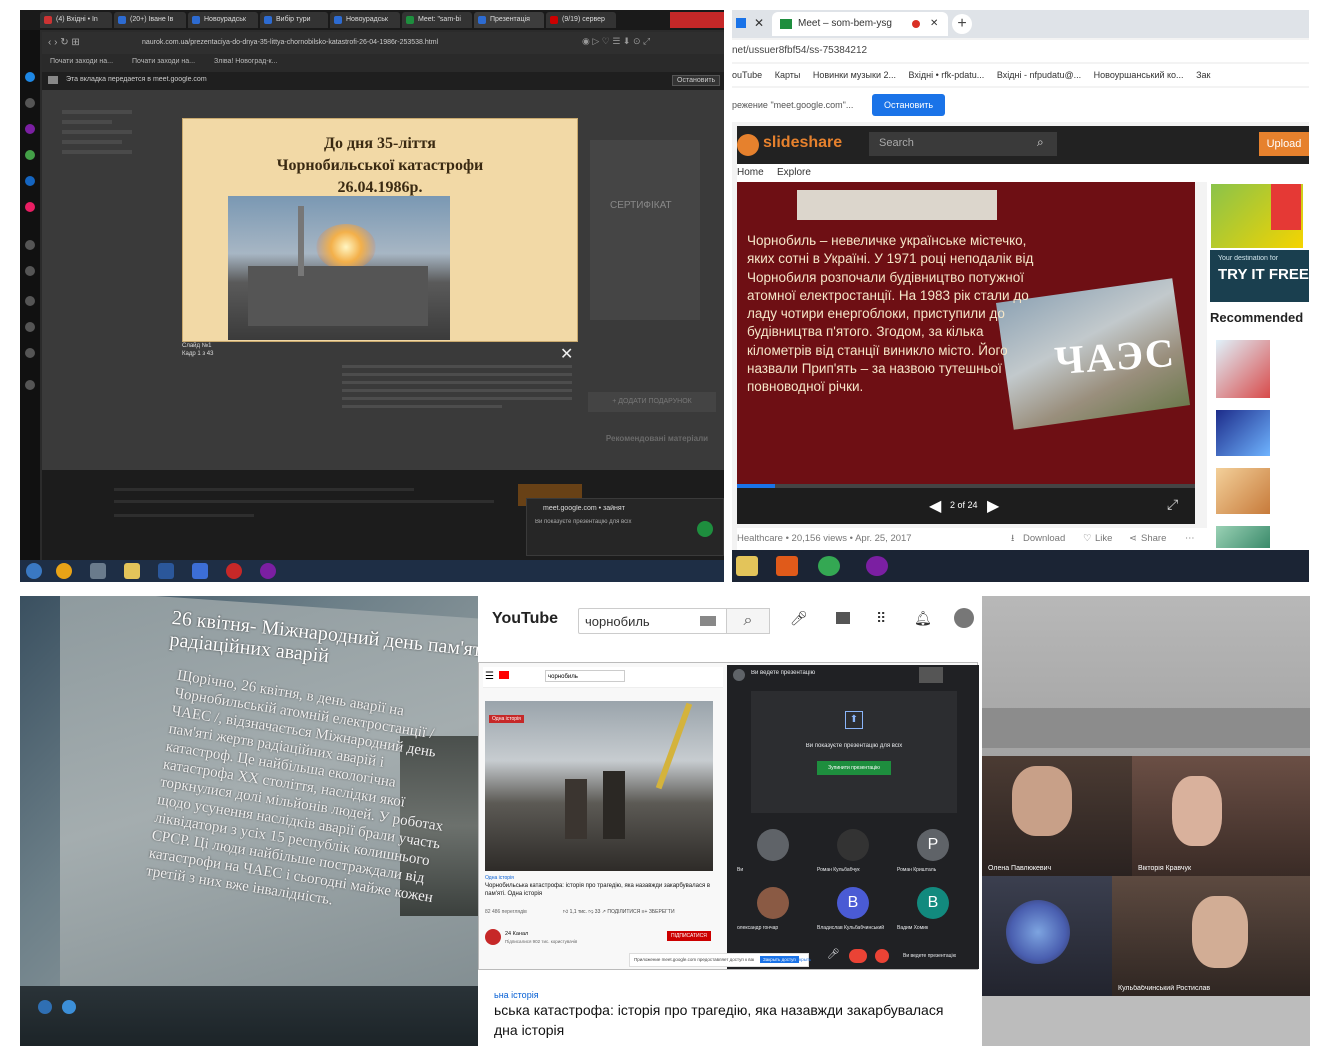  What do you see at coordinates (788, 75) in the screenshot?
I see `bookmark-item: Карты` at bounding box center [788, 75].